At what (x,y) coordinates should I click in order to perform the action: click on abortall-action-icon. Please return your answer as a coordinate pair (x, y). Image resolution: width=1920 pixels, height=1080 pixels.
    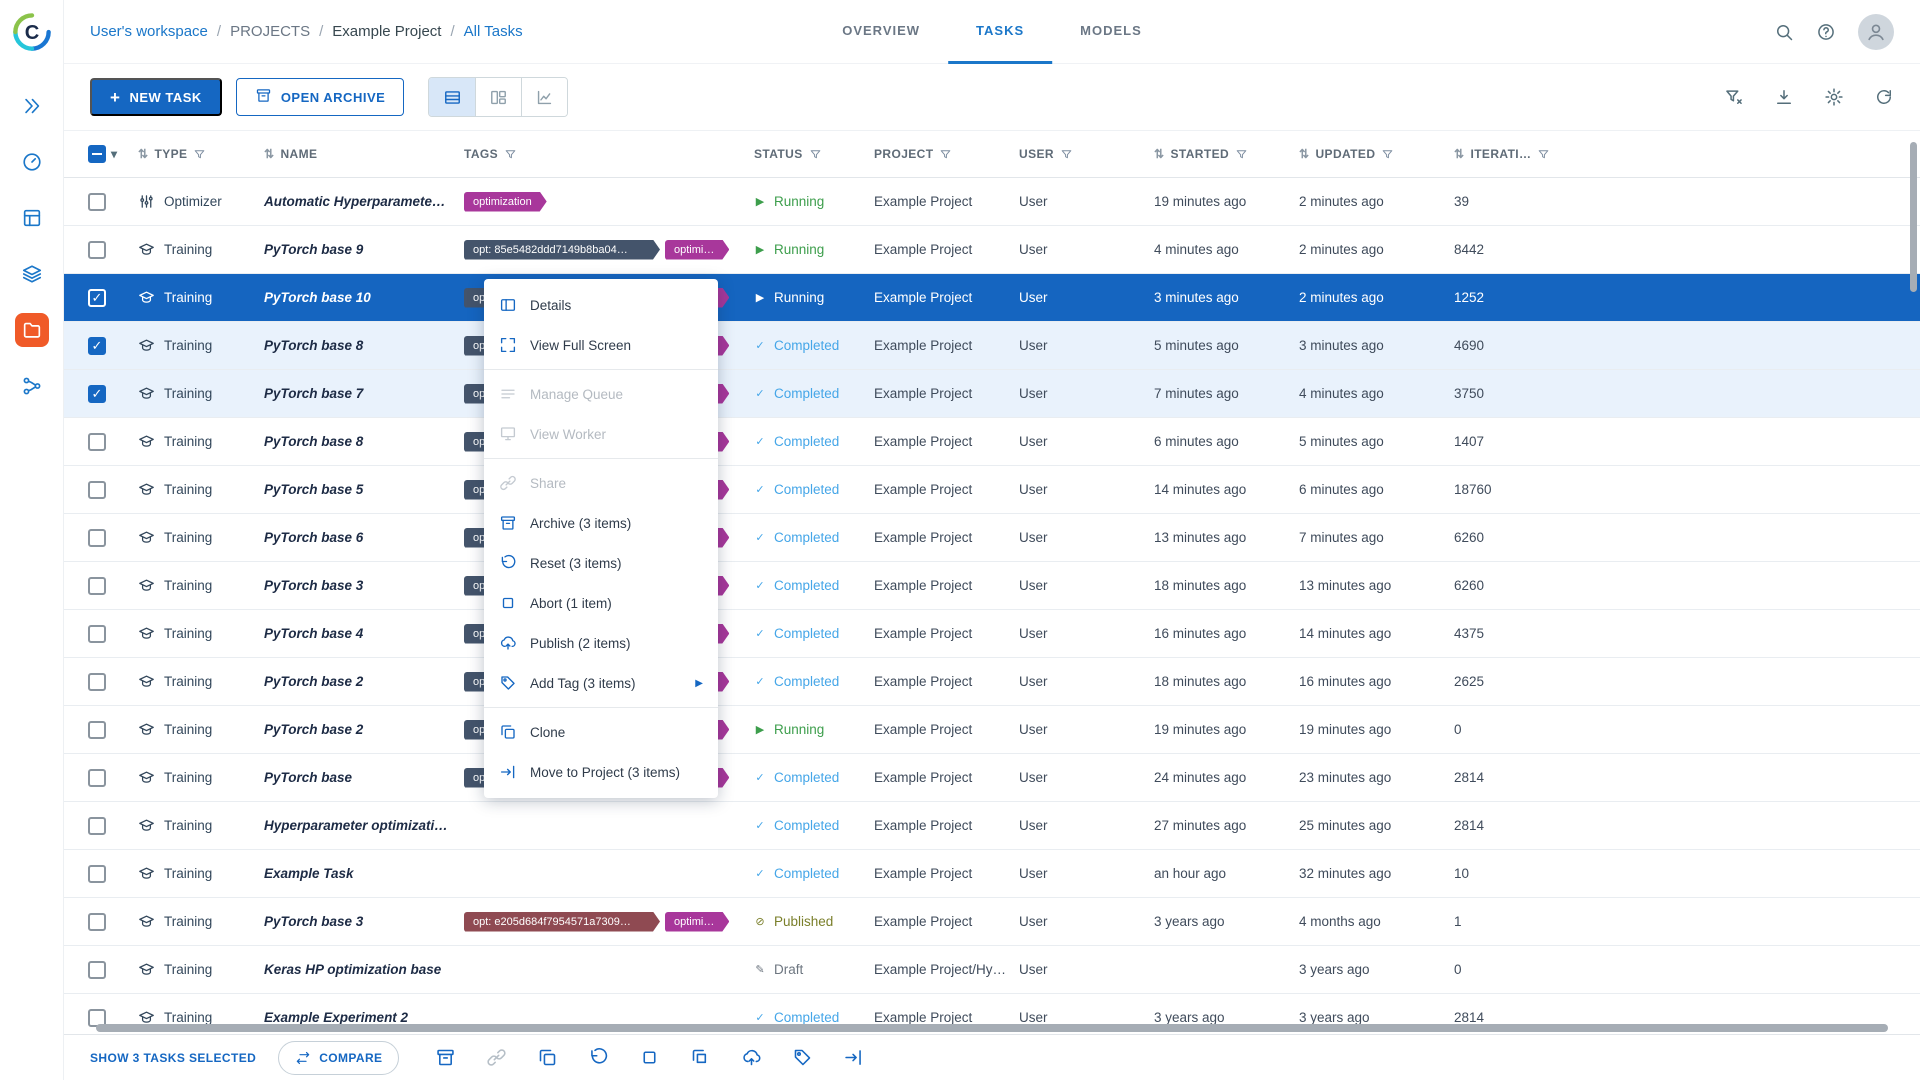
    Looking at the image, I should click on (700, 1057).